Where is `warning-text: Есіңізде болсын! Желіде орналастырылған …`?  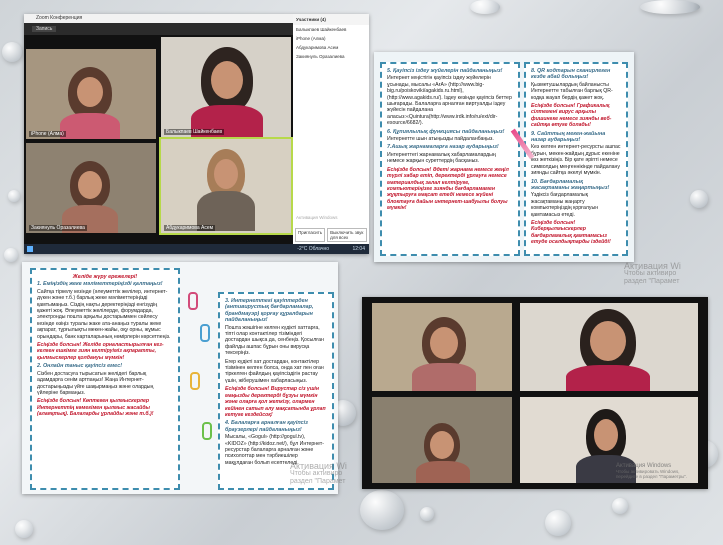 warning-text: Есіңізде болсын! Желіде орналастырылған … is located at coordinates (100, 351).